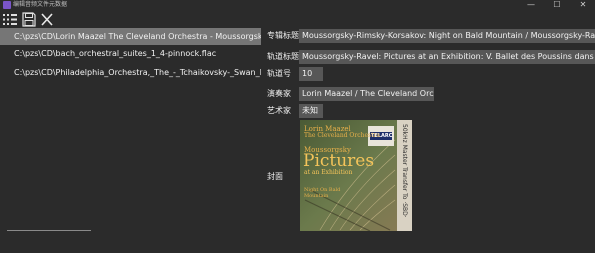 The image size is (595, 253). What do you see at coordinates (283, 56) in the screenshot?
I see `track-title-label: 轨道标题` at bounding box center [283, 56].